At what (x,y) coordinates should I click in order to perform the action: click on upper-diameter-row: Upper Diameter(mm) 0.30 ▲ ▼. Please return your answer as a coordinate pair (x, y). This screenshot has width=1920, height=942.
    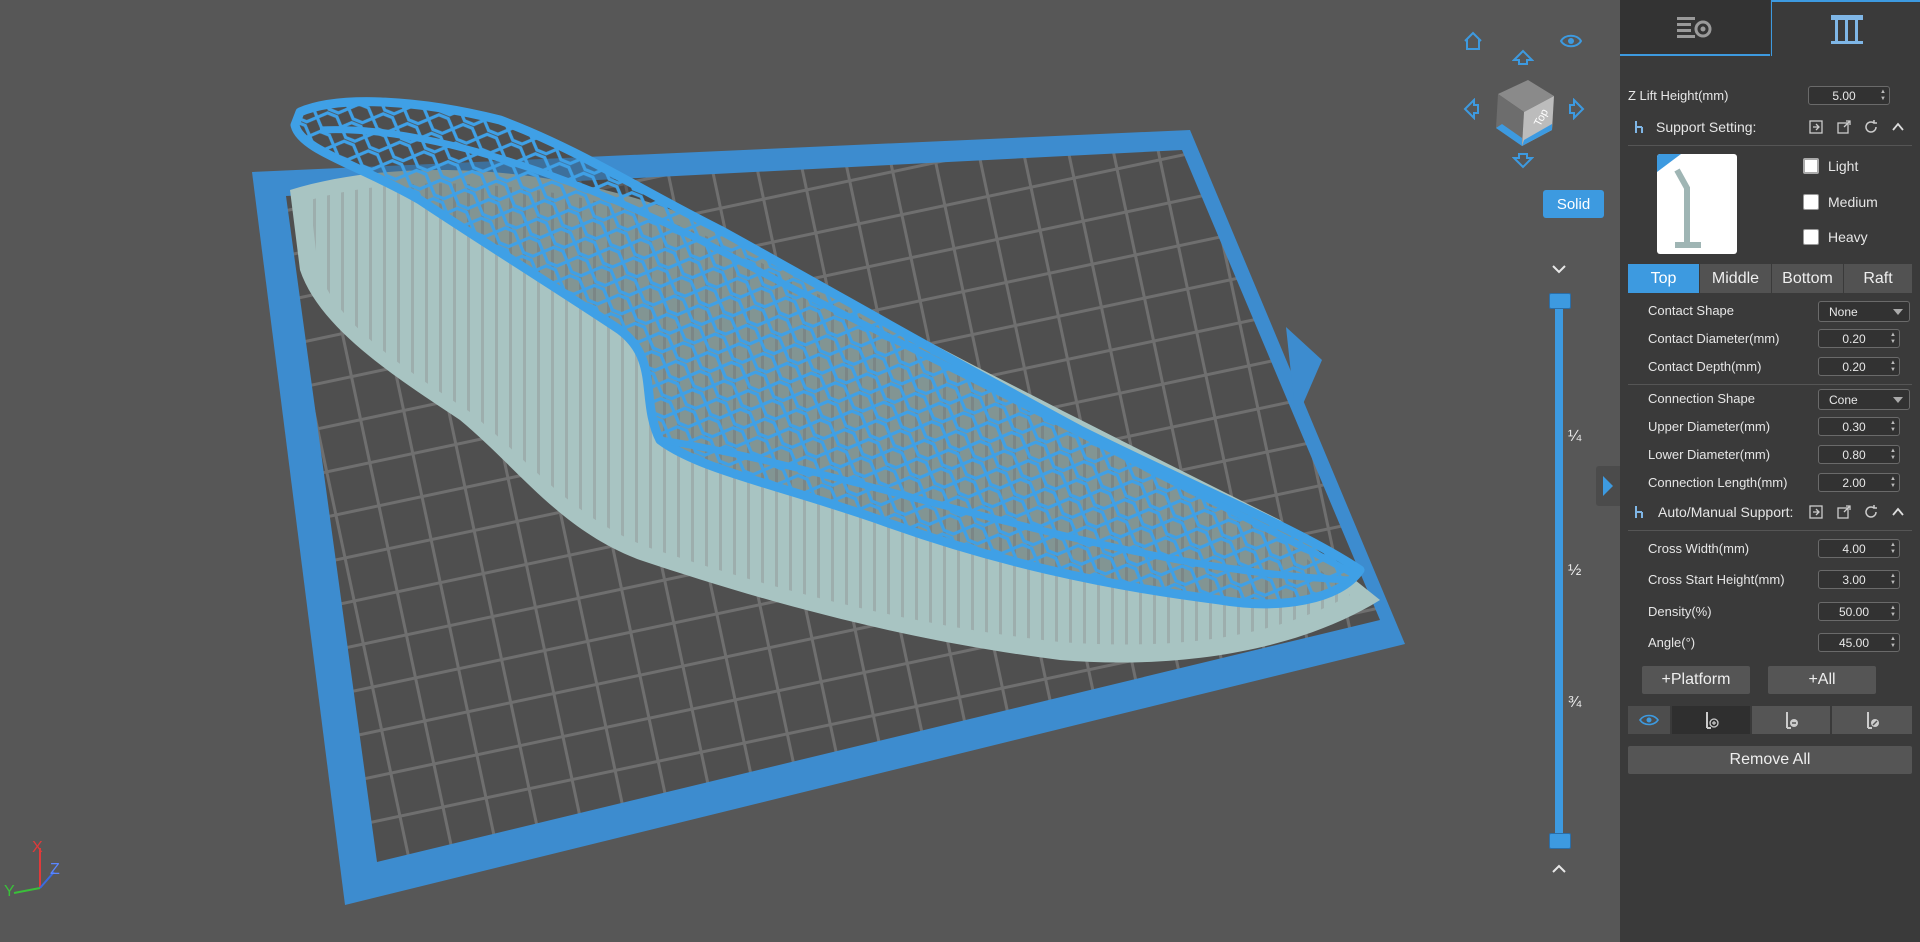
    Looking at the image, I should click on (1770, 427).